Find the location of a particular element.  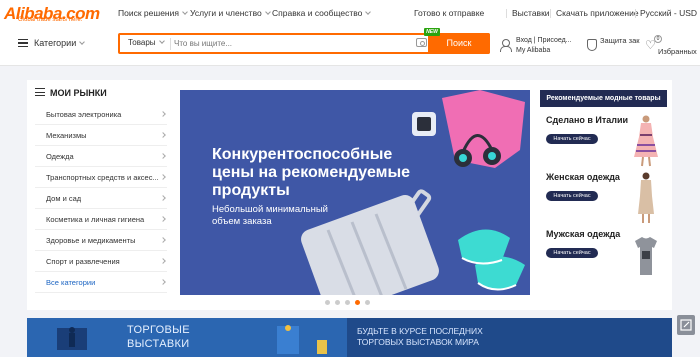

market-item-health: Здоровье и медикаменты is located at coordinates (101, 240).